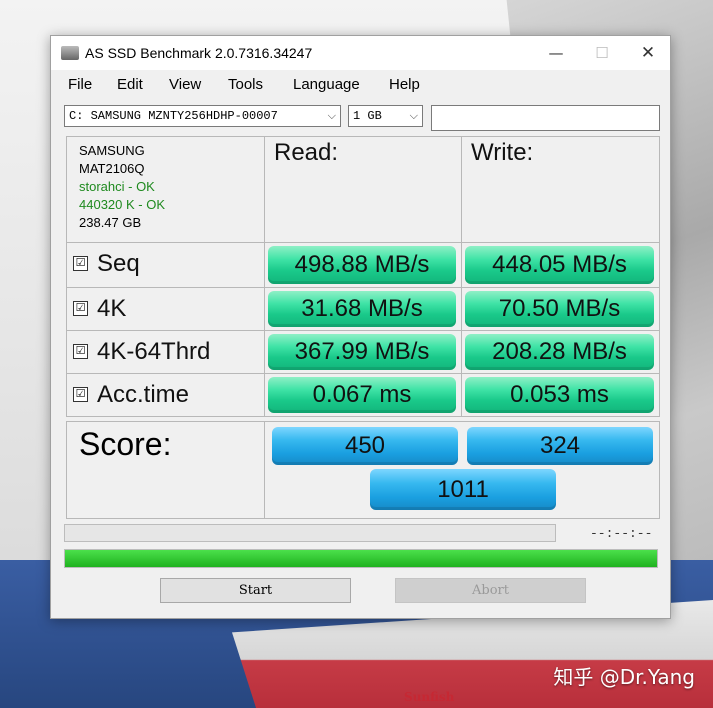 This screenshot has width=713, height=708. What do you see at coordinates (404, 84) in the screenshot?
I see `menu-help: Help` at bounding box center [404, 84].